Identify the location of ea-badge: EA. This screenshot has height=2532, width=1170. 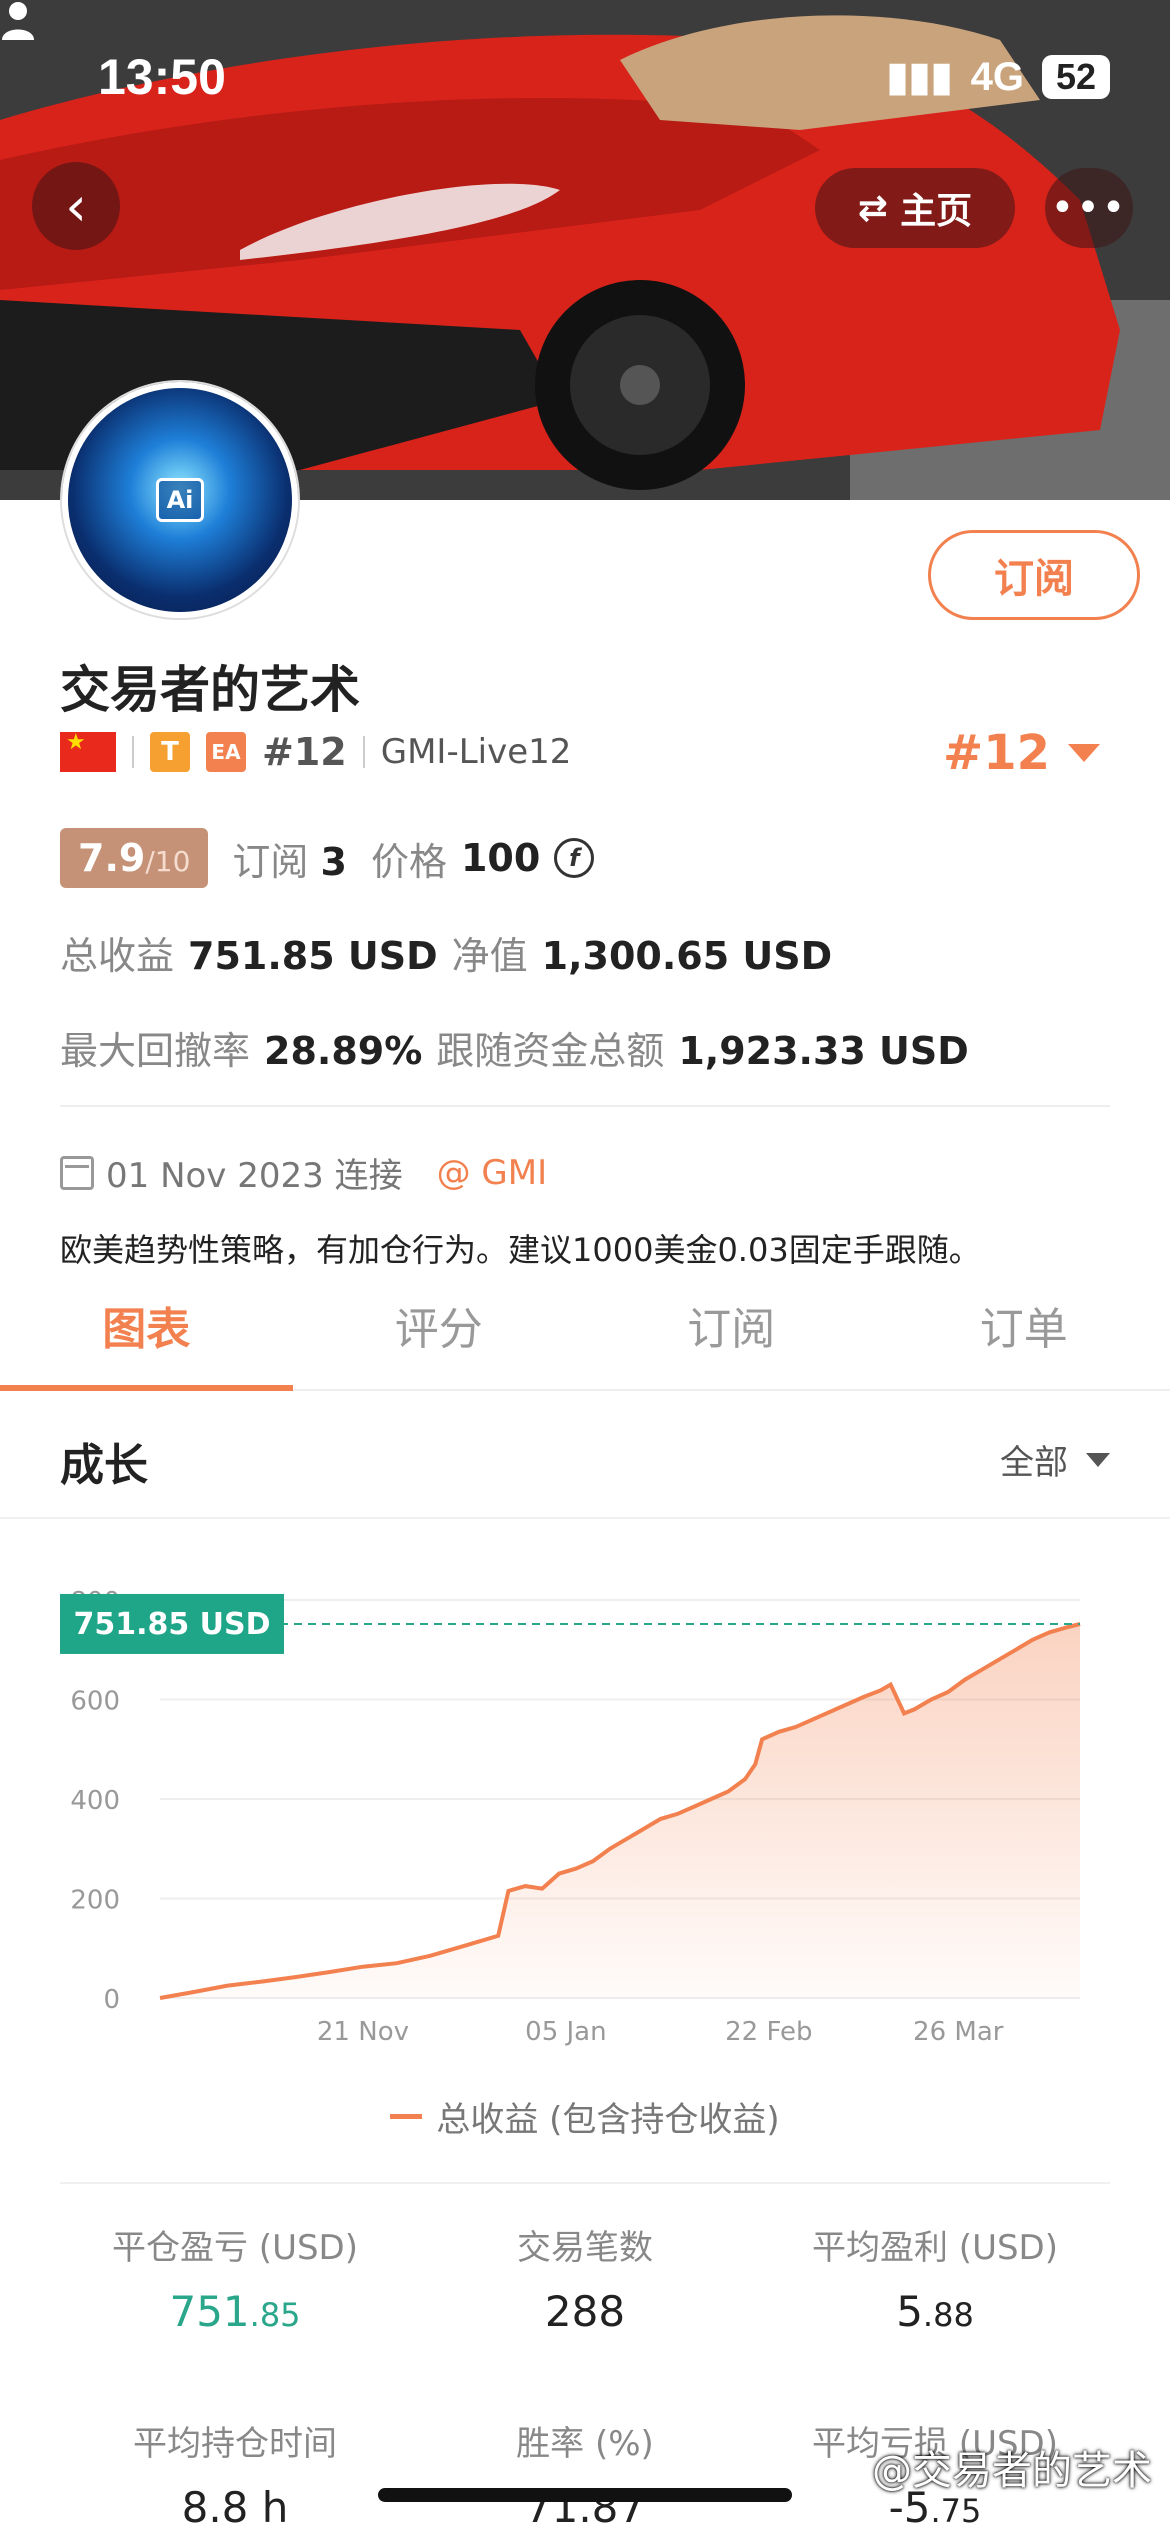
(226, 752).